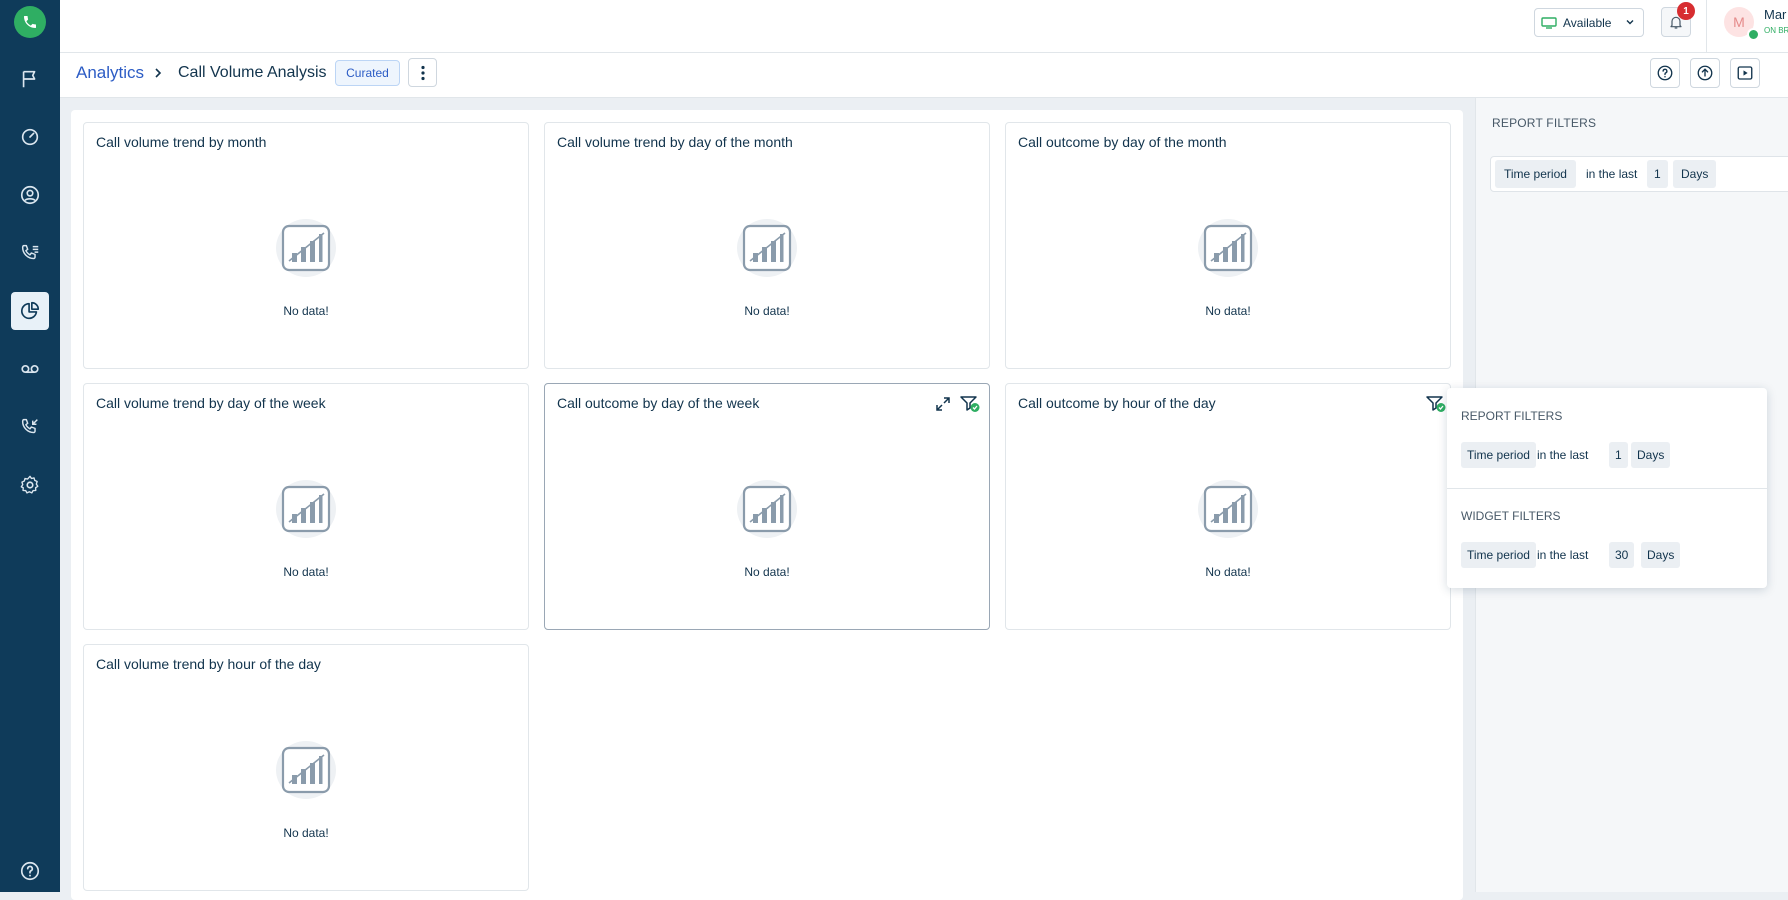  What do you see at coordinates (924, 75) in the screenshot?
I see `page-header: Analytics Call Volume Analysis Curated` at bounding box center [924, 75].